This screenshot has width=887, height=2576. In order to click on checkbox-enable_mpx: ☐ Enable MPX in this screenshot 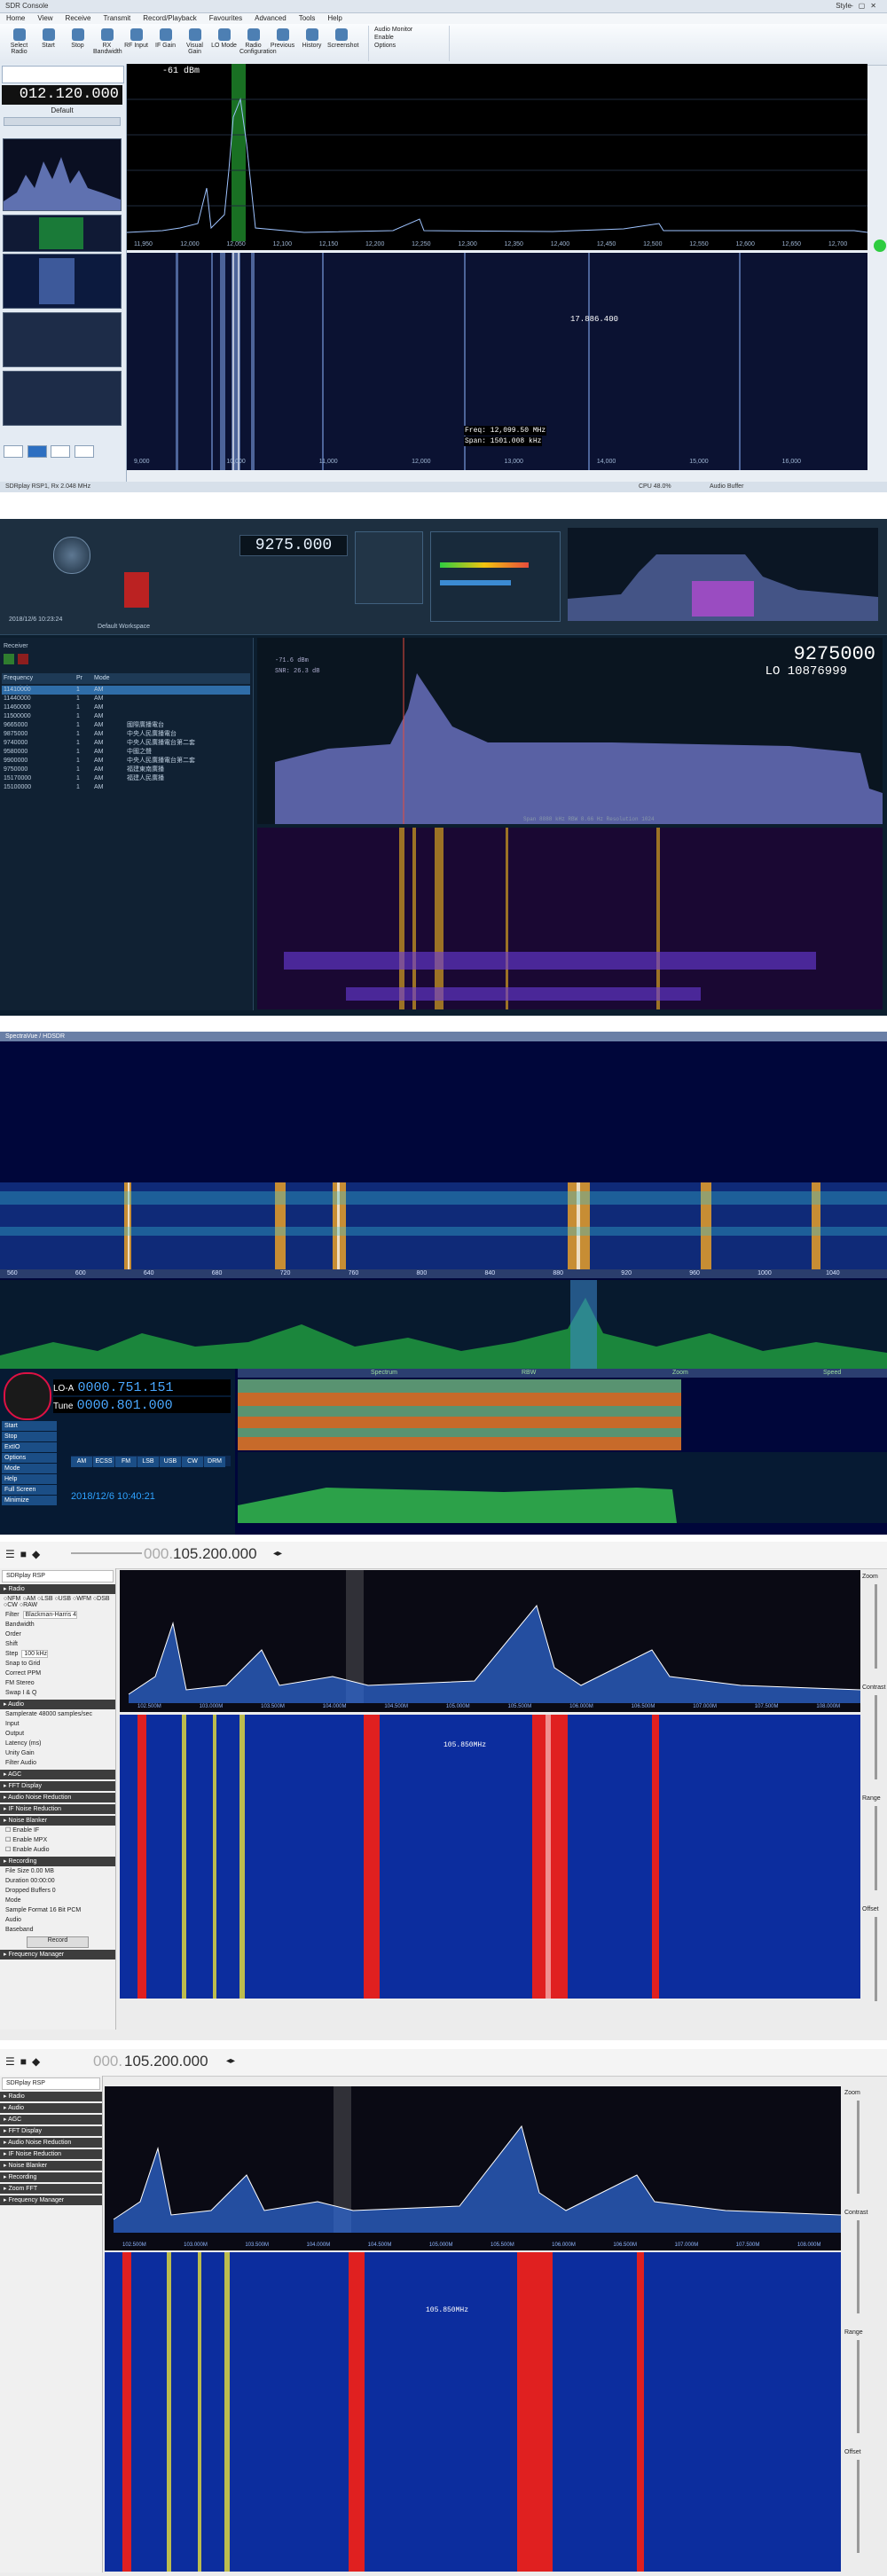, I will do `click(57, 1840)`.